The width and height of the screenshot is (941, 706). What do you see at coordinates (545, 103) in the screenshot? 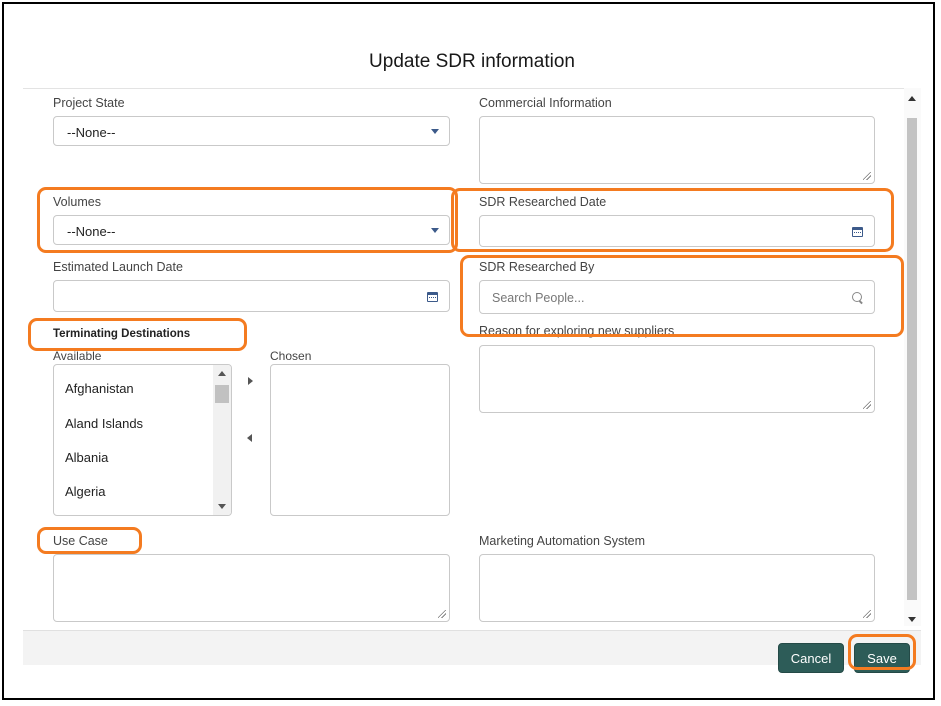
I see `commercial-information-label: Commercial Information` at bounding box center [545, 103].